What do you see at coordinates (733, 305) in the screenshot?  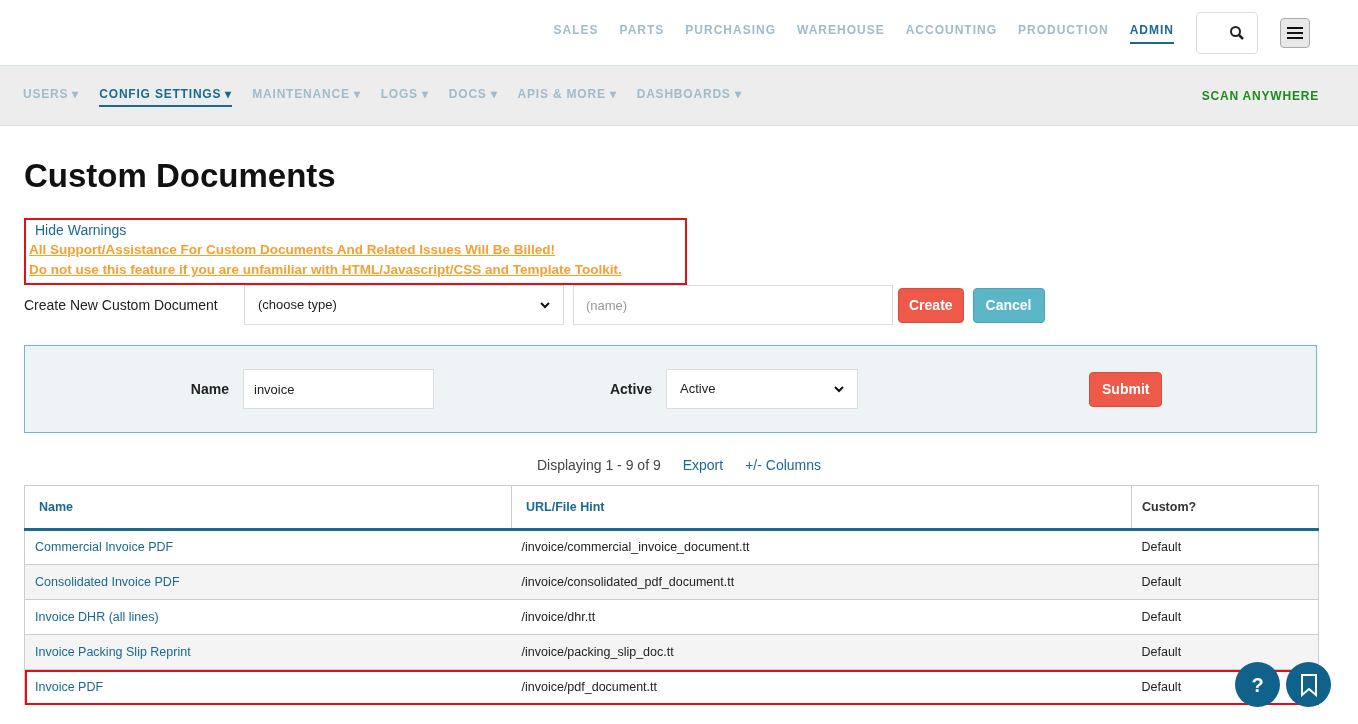 I see `name-field: (name)` at bounding box center [733, 305].